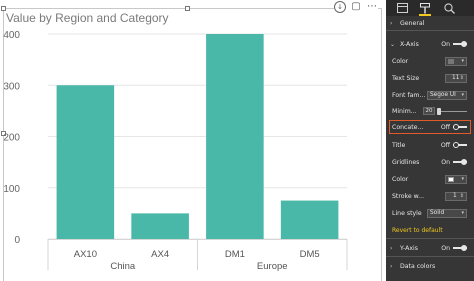  Describe the element at coordinates (447, 213) in the screenshot. I see `line-style-dropdown: Solid ▾` at that location.